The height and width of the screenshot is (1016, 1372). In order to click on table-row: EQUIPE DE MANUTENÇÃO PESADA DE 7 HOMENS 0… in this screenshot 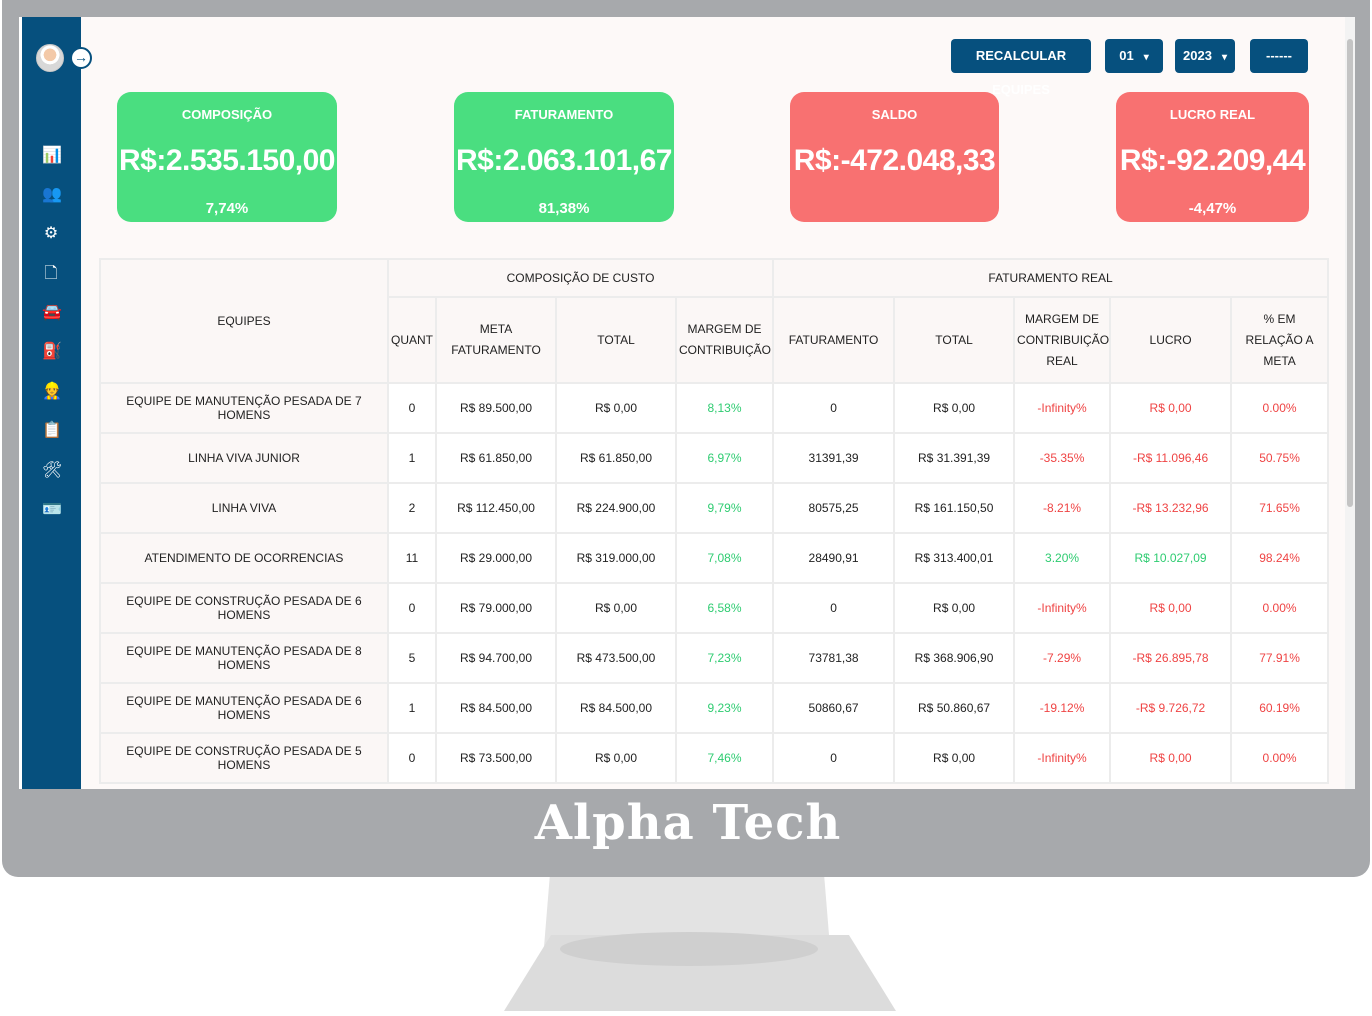, I will do `click(714, 408)`.